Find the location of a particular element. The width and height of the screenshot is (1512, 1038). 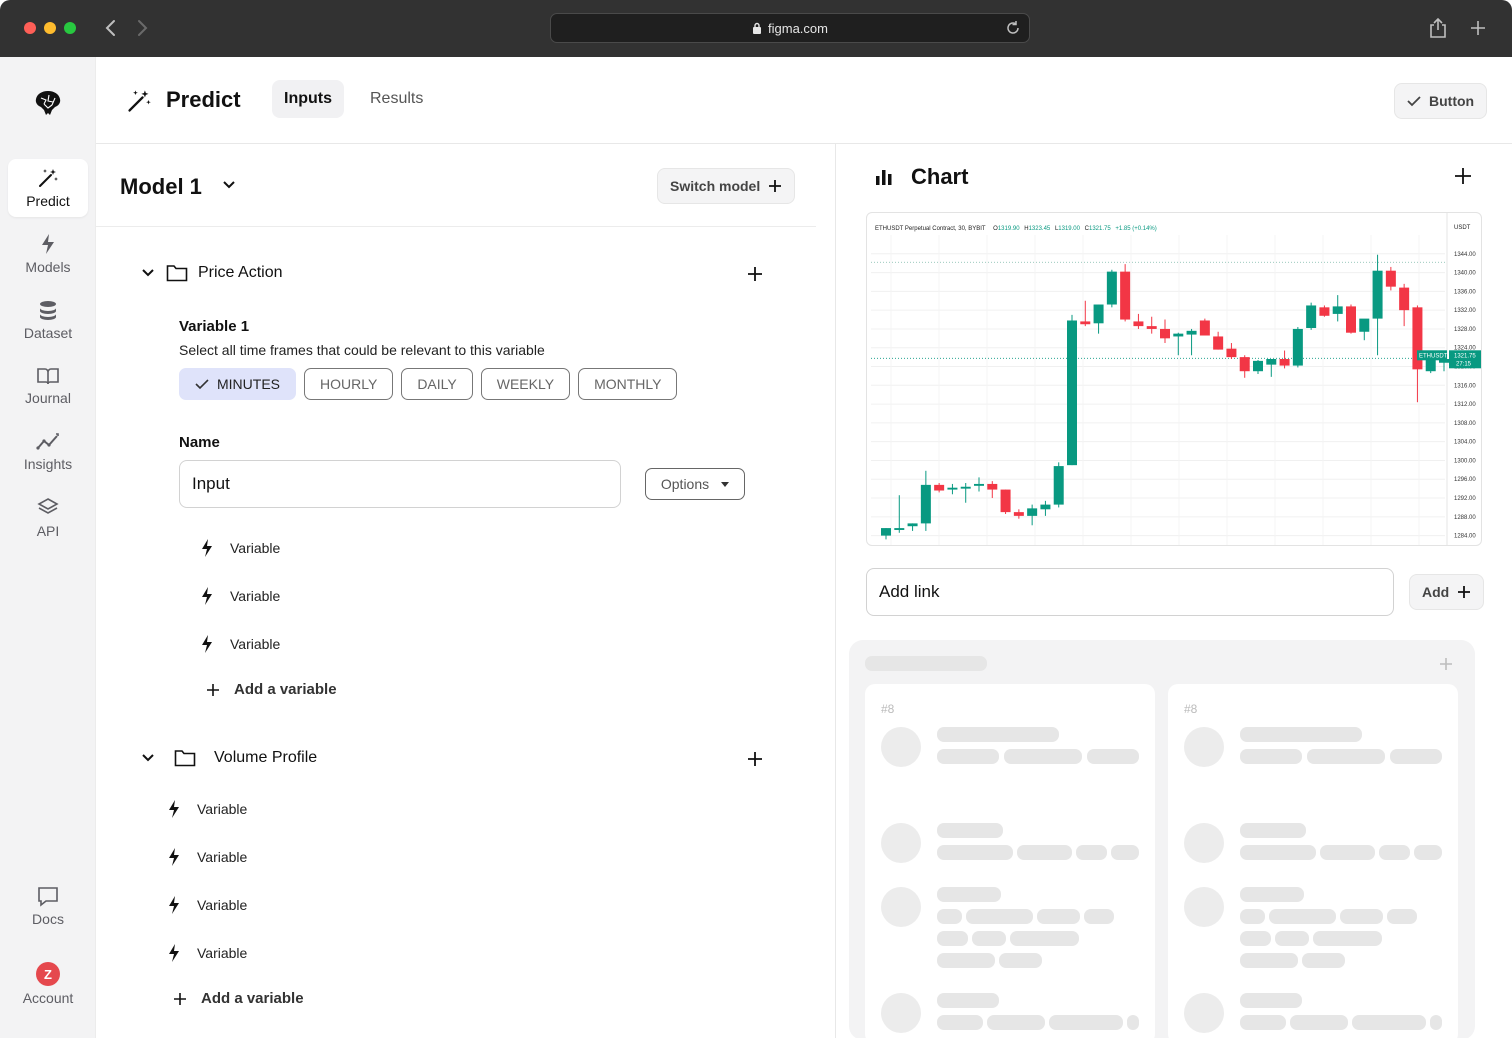

sidebar-item-models: Models is located at coordinates (48, 254).